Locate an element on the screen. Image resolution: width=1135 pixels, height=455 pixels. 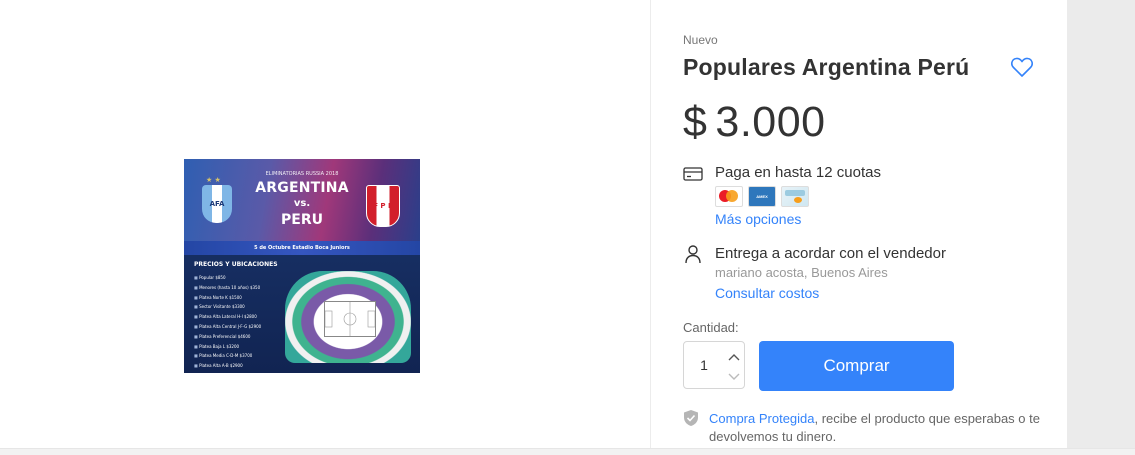
shield-check-icon is located at coordinates (691, 420).